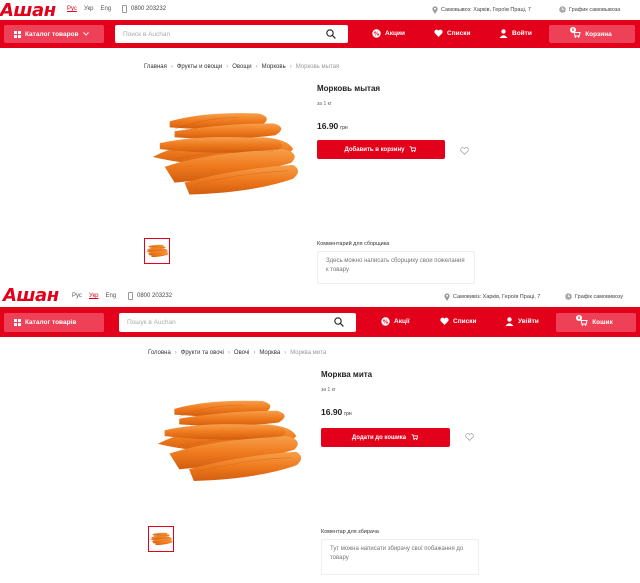 This screenshot has height=583, width=640. Describe the element at coordinates (347, 374) in the screenshot. I see `product-title: Морква мита` at that location.